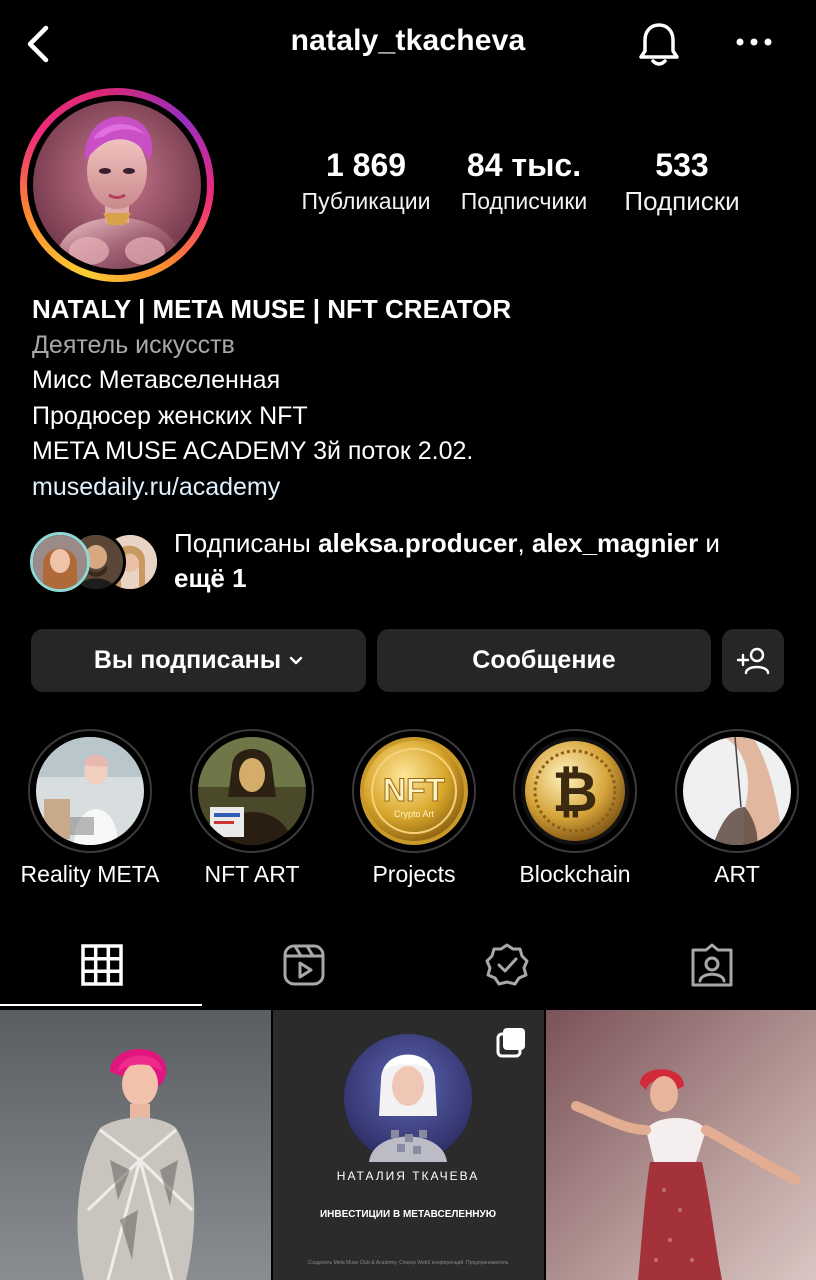 This screenshot has height=1280, width=816. I want to click on more-options-icon, so click(754, 42).